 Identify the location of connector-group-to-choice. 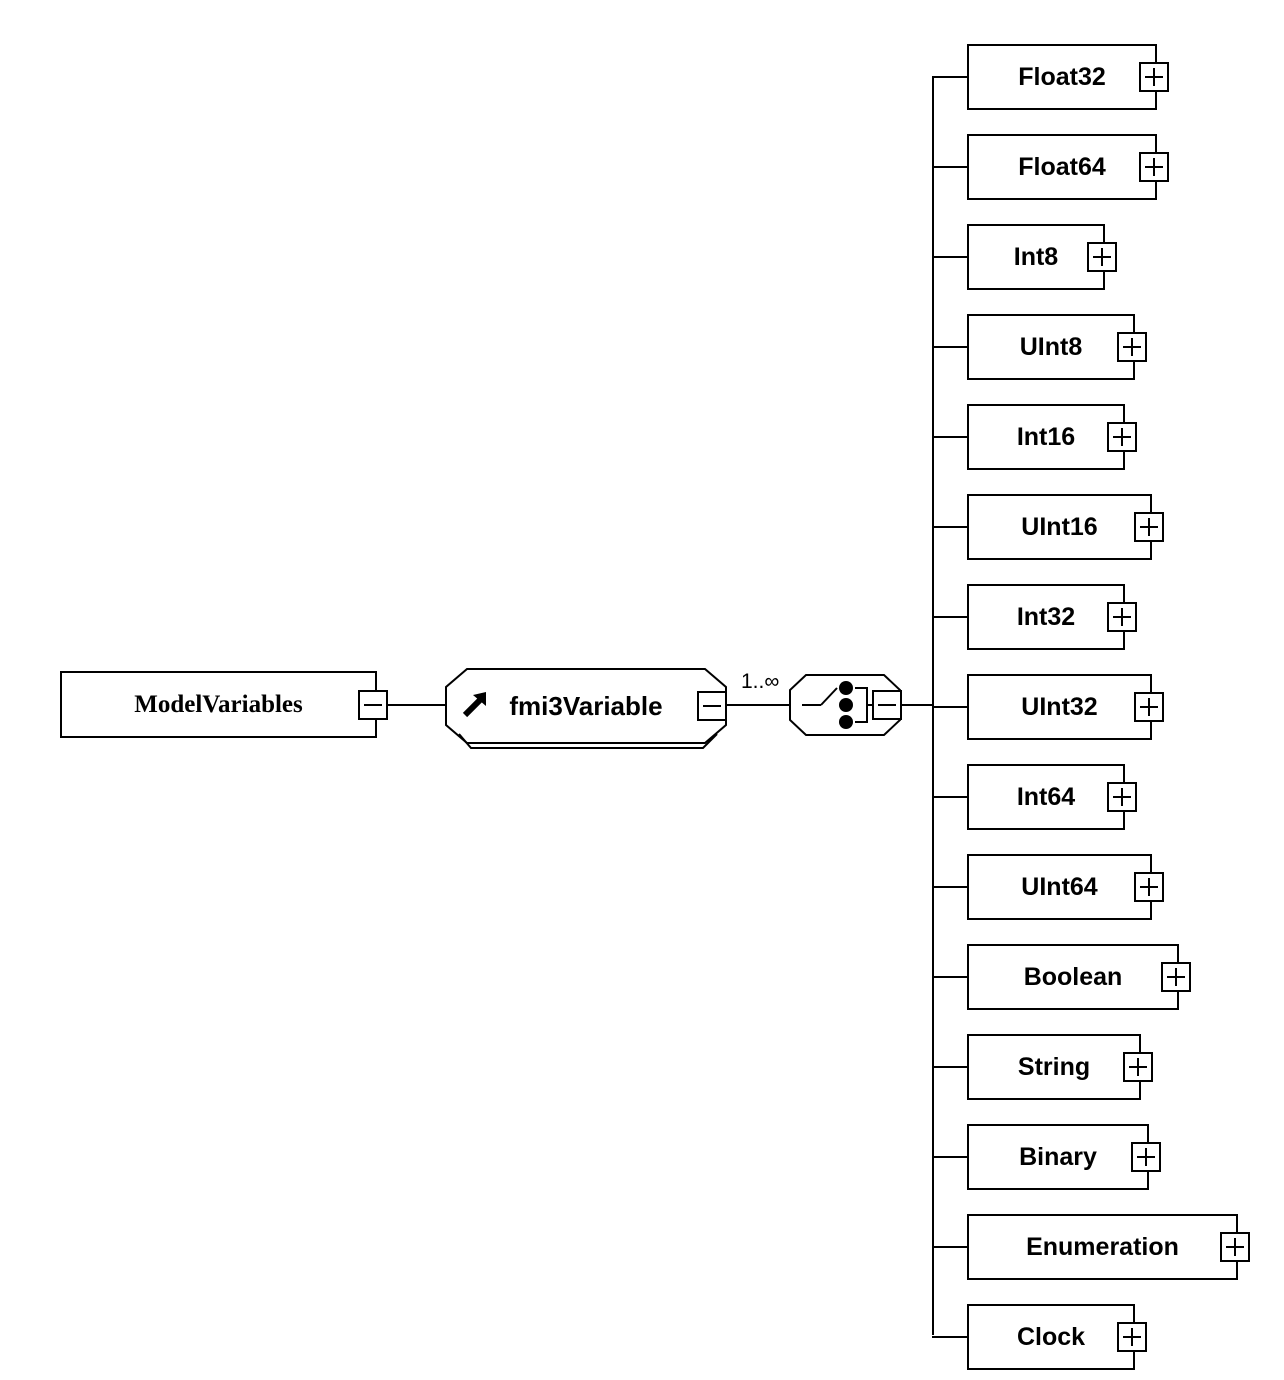
(759, 705).